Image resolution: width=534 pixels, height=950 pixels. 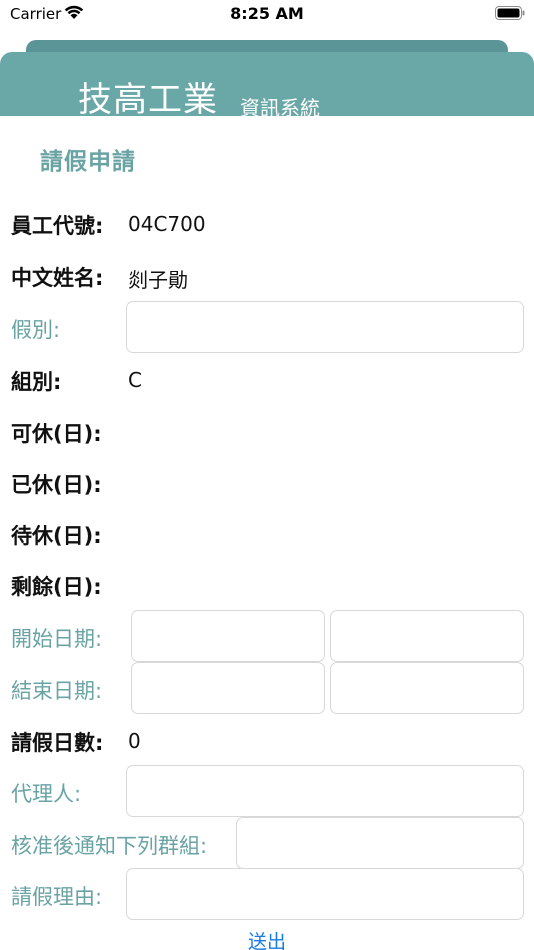 What do you see at coordinates (57, 897) in the screenshot?
I see `reason-label: 請假理由:` at bounding box center [57, 897].